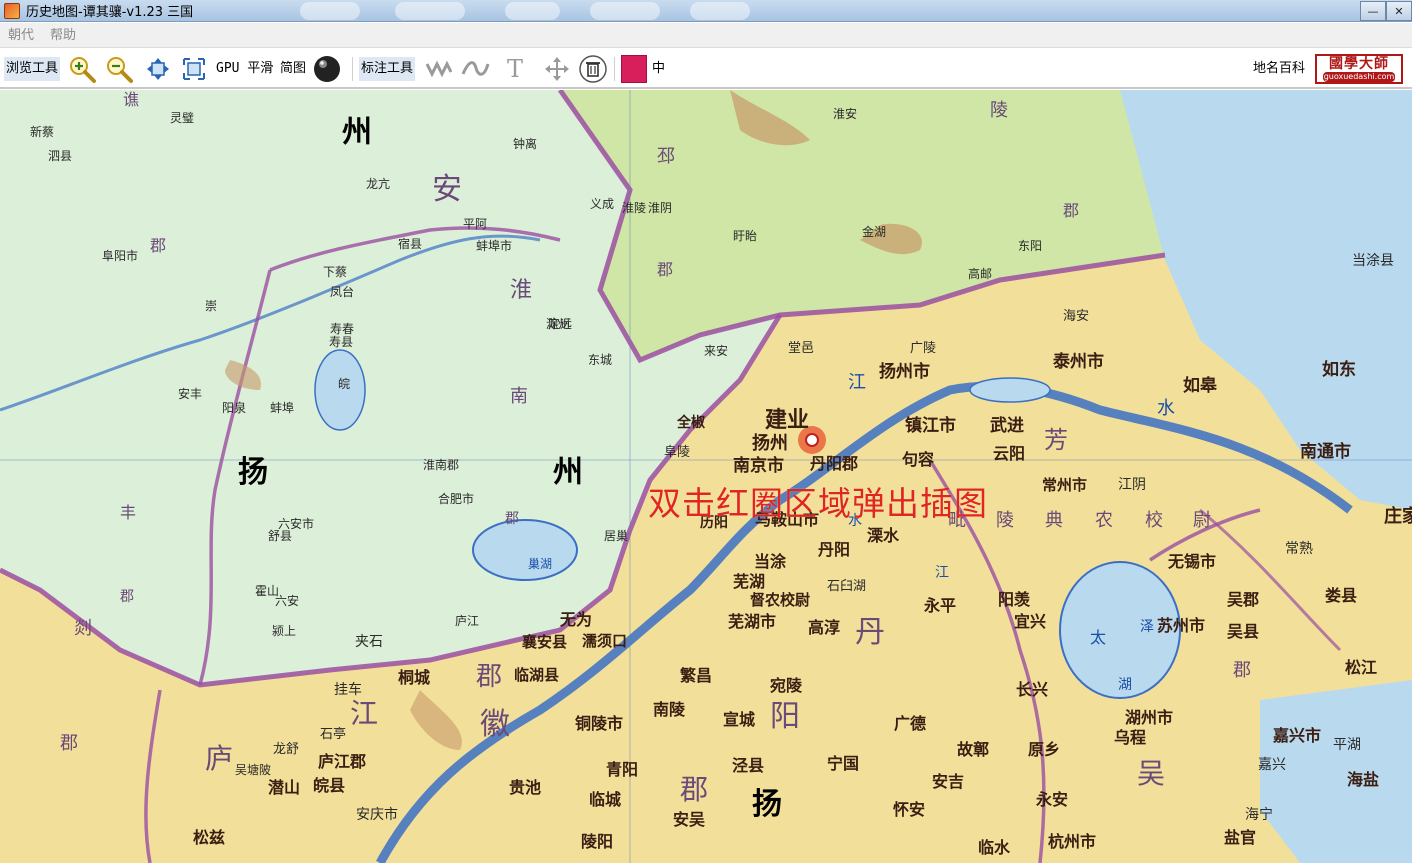 This screenshot has height=863, width=1412. I want to click on city-label: 乌程, so click(1130, 737).